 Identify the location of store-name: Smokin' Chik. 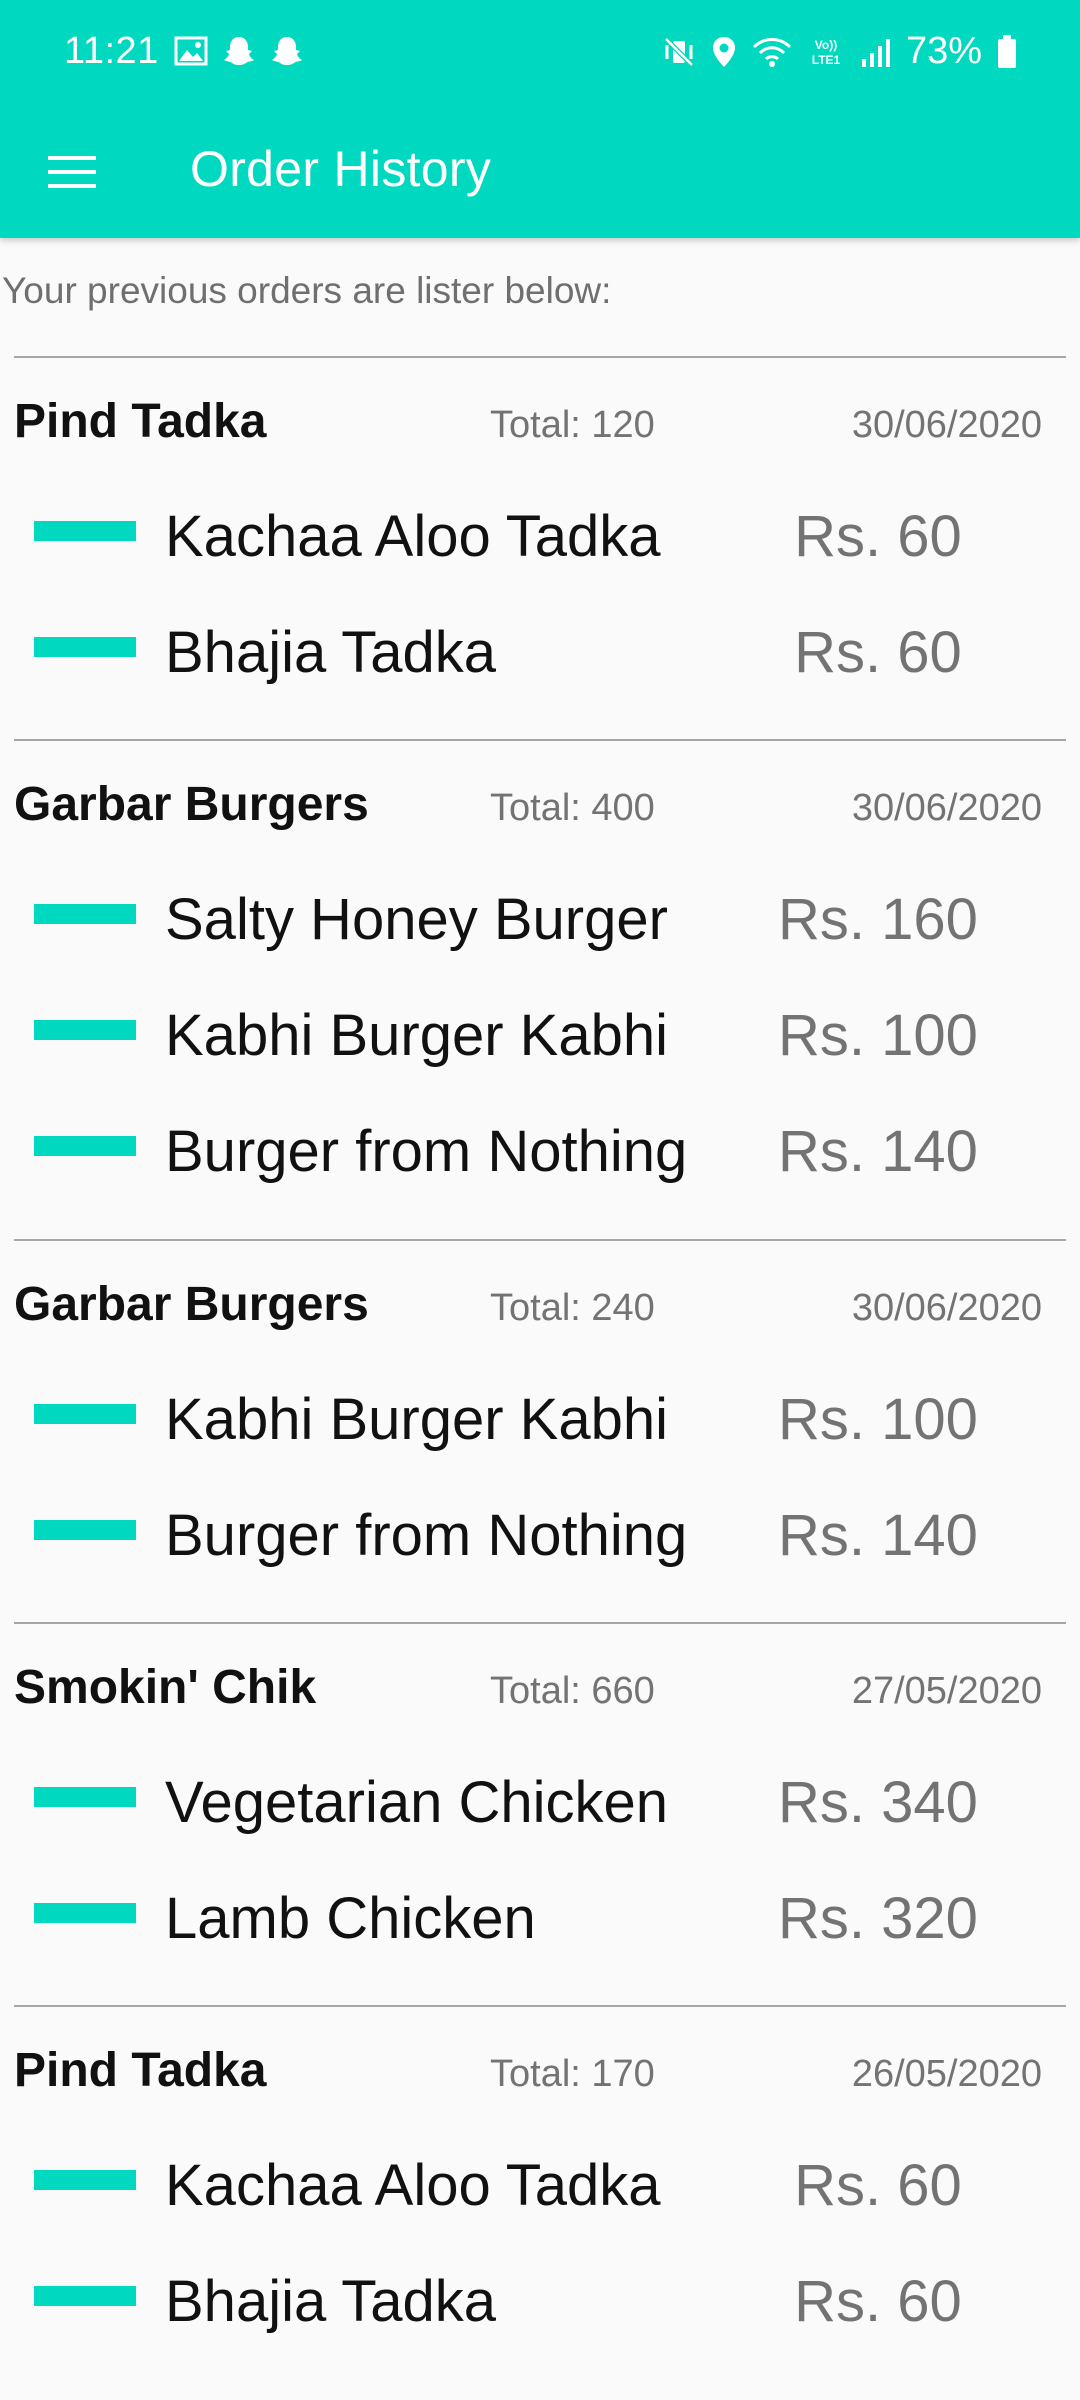
(165, 1687).